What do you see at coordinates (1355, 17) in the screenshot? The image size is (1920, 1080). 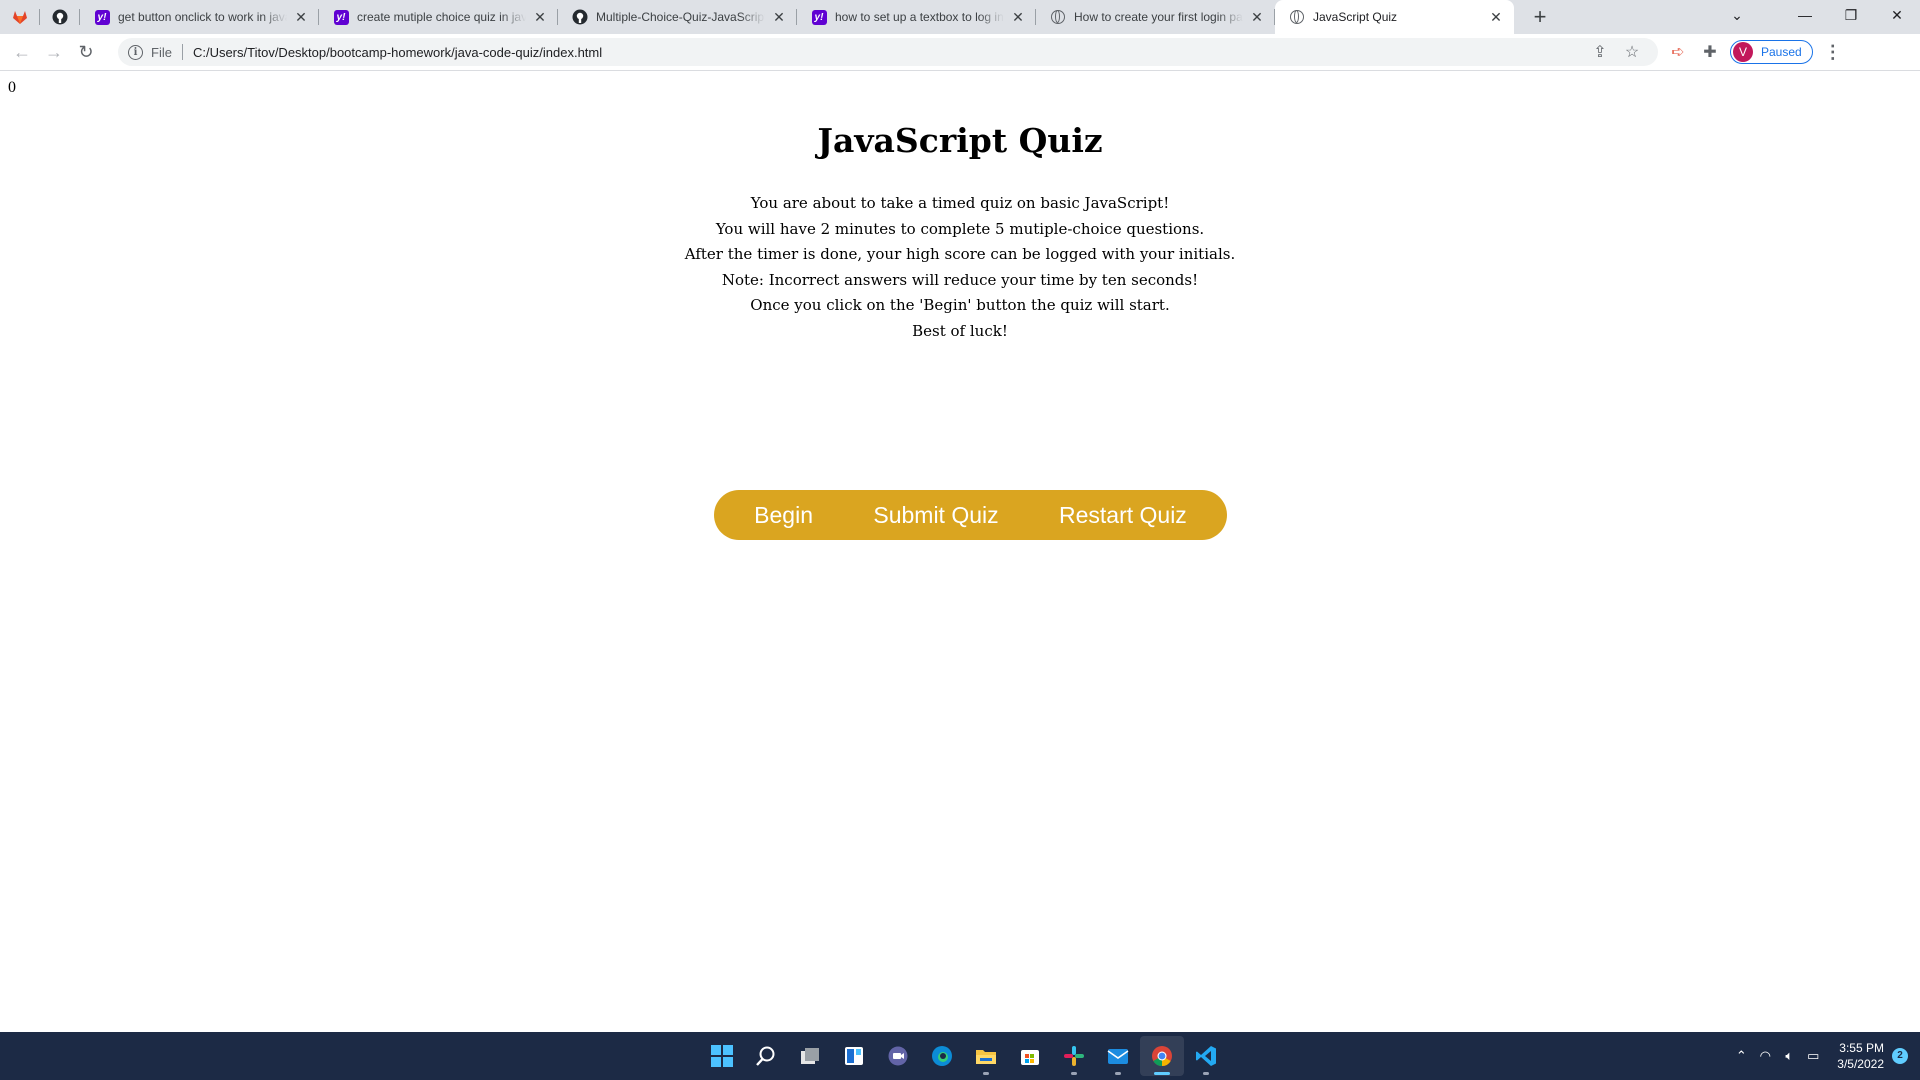 I see `tab-title: JavaScript Quiz` at bounding box center [1355, 17].